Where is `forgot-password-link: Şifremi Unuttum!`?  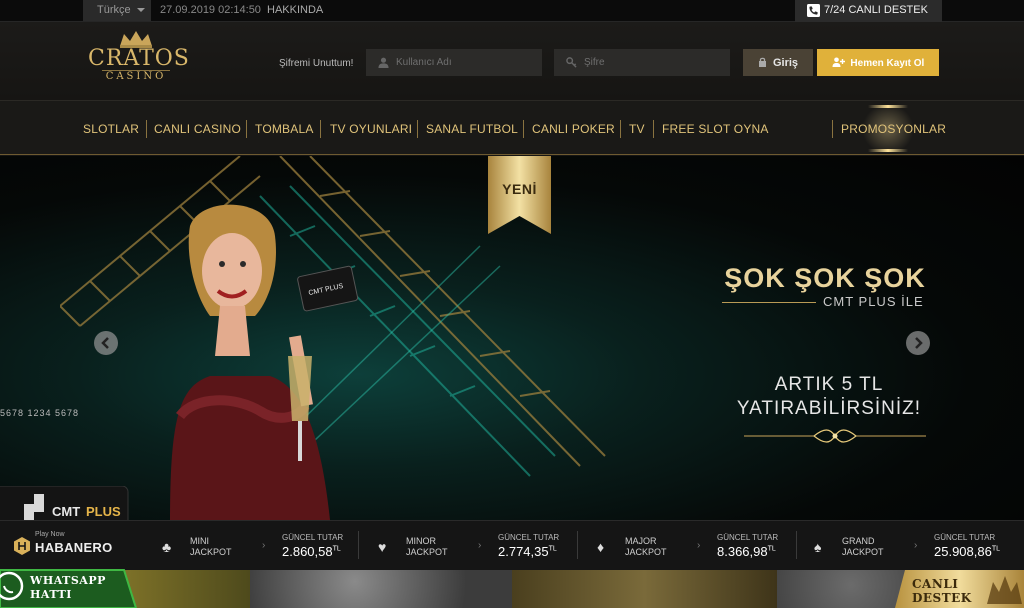 forgot-password-link: Şifremi Unuttum! is located at coordinates (316, 63).